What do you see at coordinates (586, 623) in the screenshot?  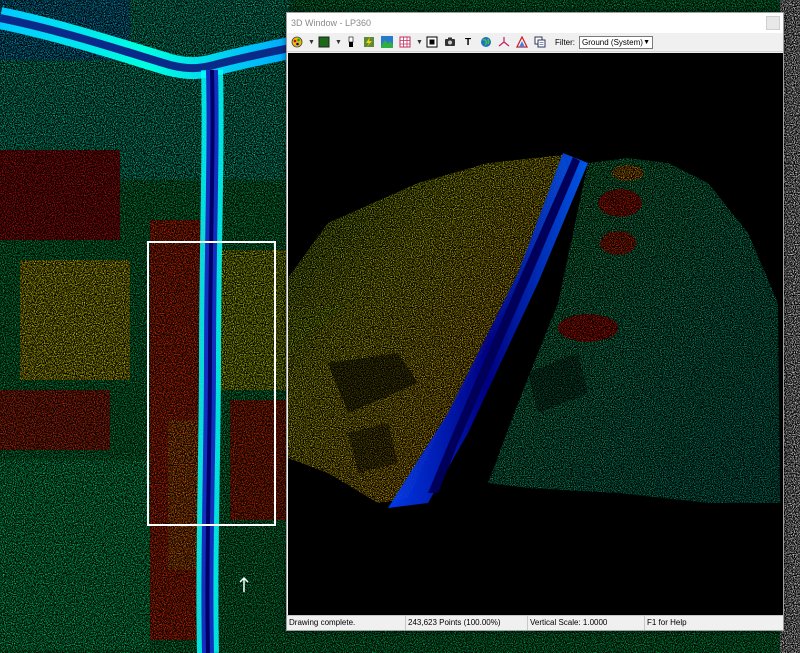 I see `status-vertical-scale: Vertical Scale: 1.0000` at bounding box center [586, 623].